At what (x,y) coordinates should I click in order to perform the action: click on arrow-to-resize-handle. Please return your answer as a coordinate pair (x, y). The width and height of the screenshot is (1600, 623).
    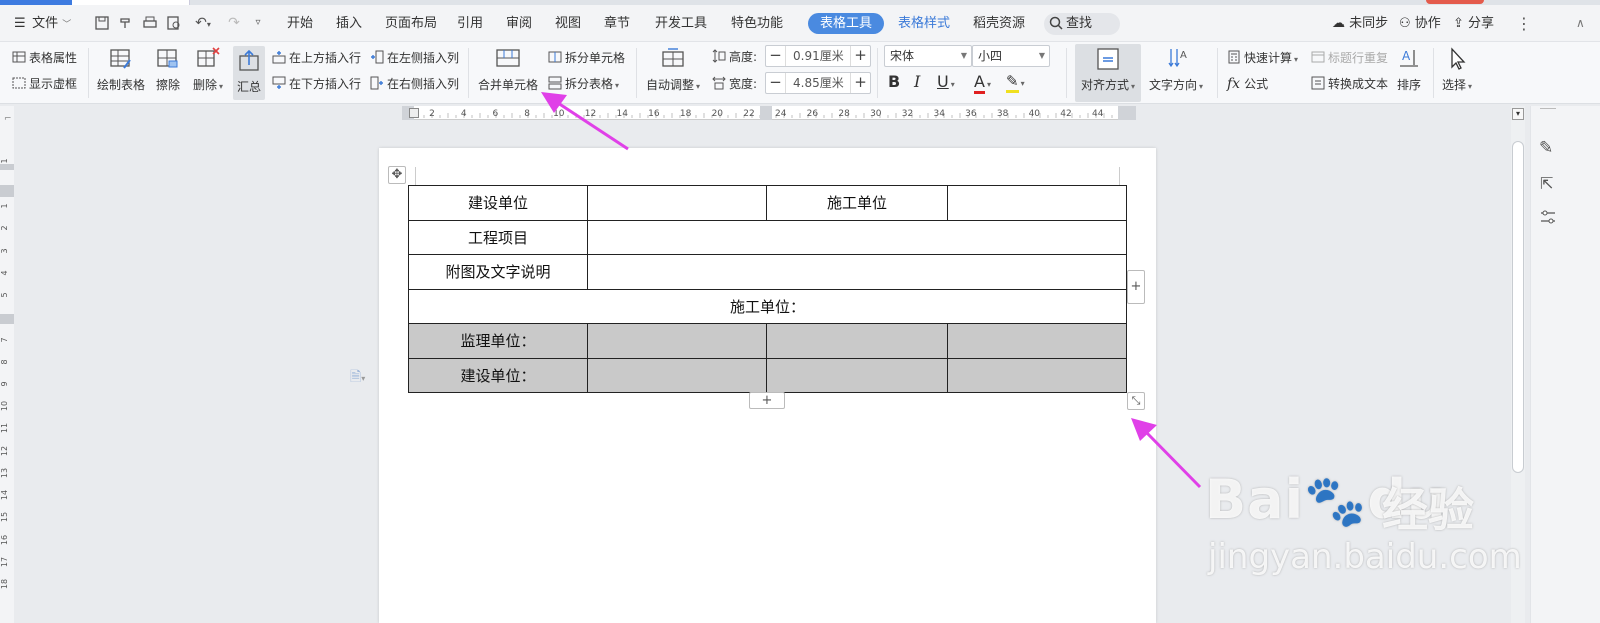
    Looking at the image, I should click on (1166, 453).